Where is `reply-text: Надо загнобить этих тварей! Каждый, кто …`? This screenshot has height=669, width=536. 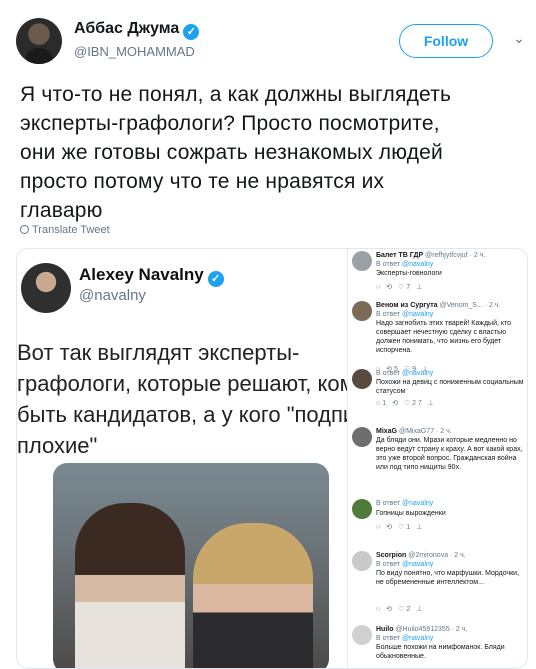 reply-text: Надо загнобить этих тварей! Каждый, кто … is located at coordinates (444, 337).